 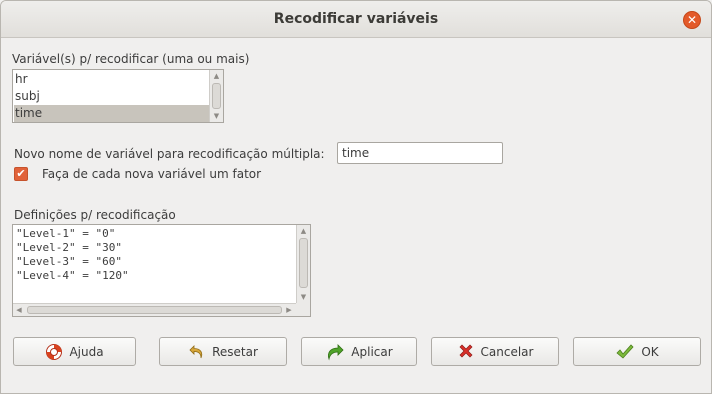 I want to click on red-x-icon, so click(x=466, y=350).